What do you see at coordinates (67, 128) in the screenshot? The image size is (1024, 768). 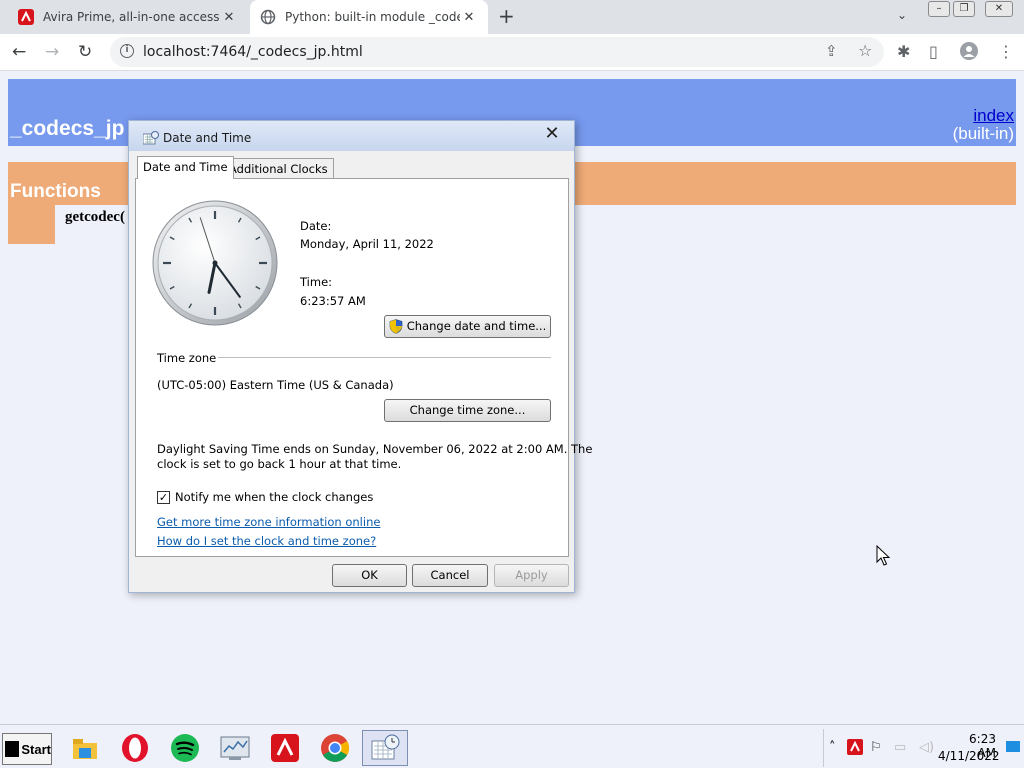 I see `page-title: _codecs_jp` at bounding box center [67, 128].